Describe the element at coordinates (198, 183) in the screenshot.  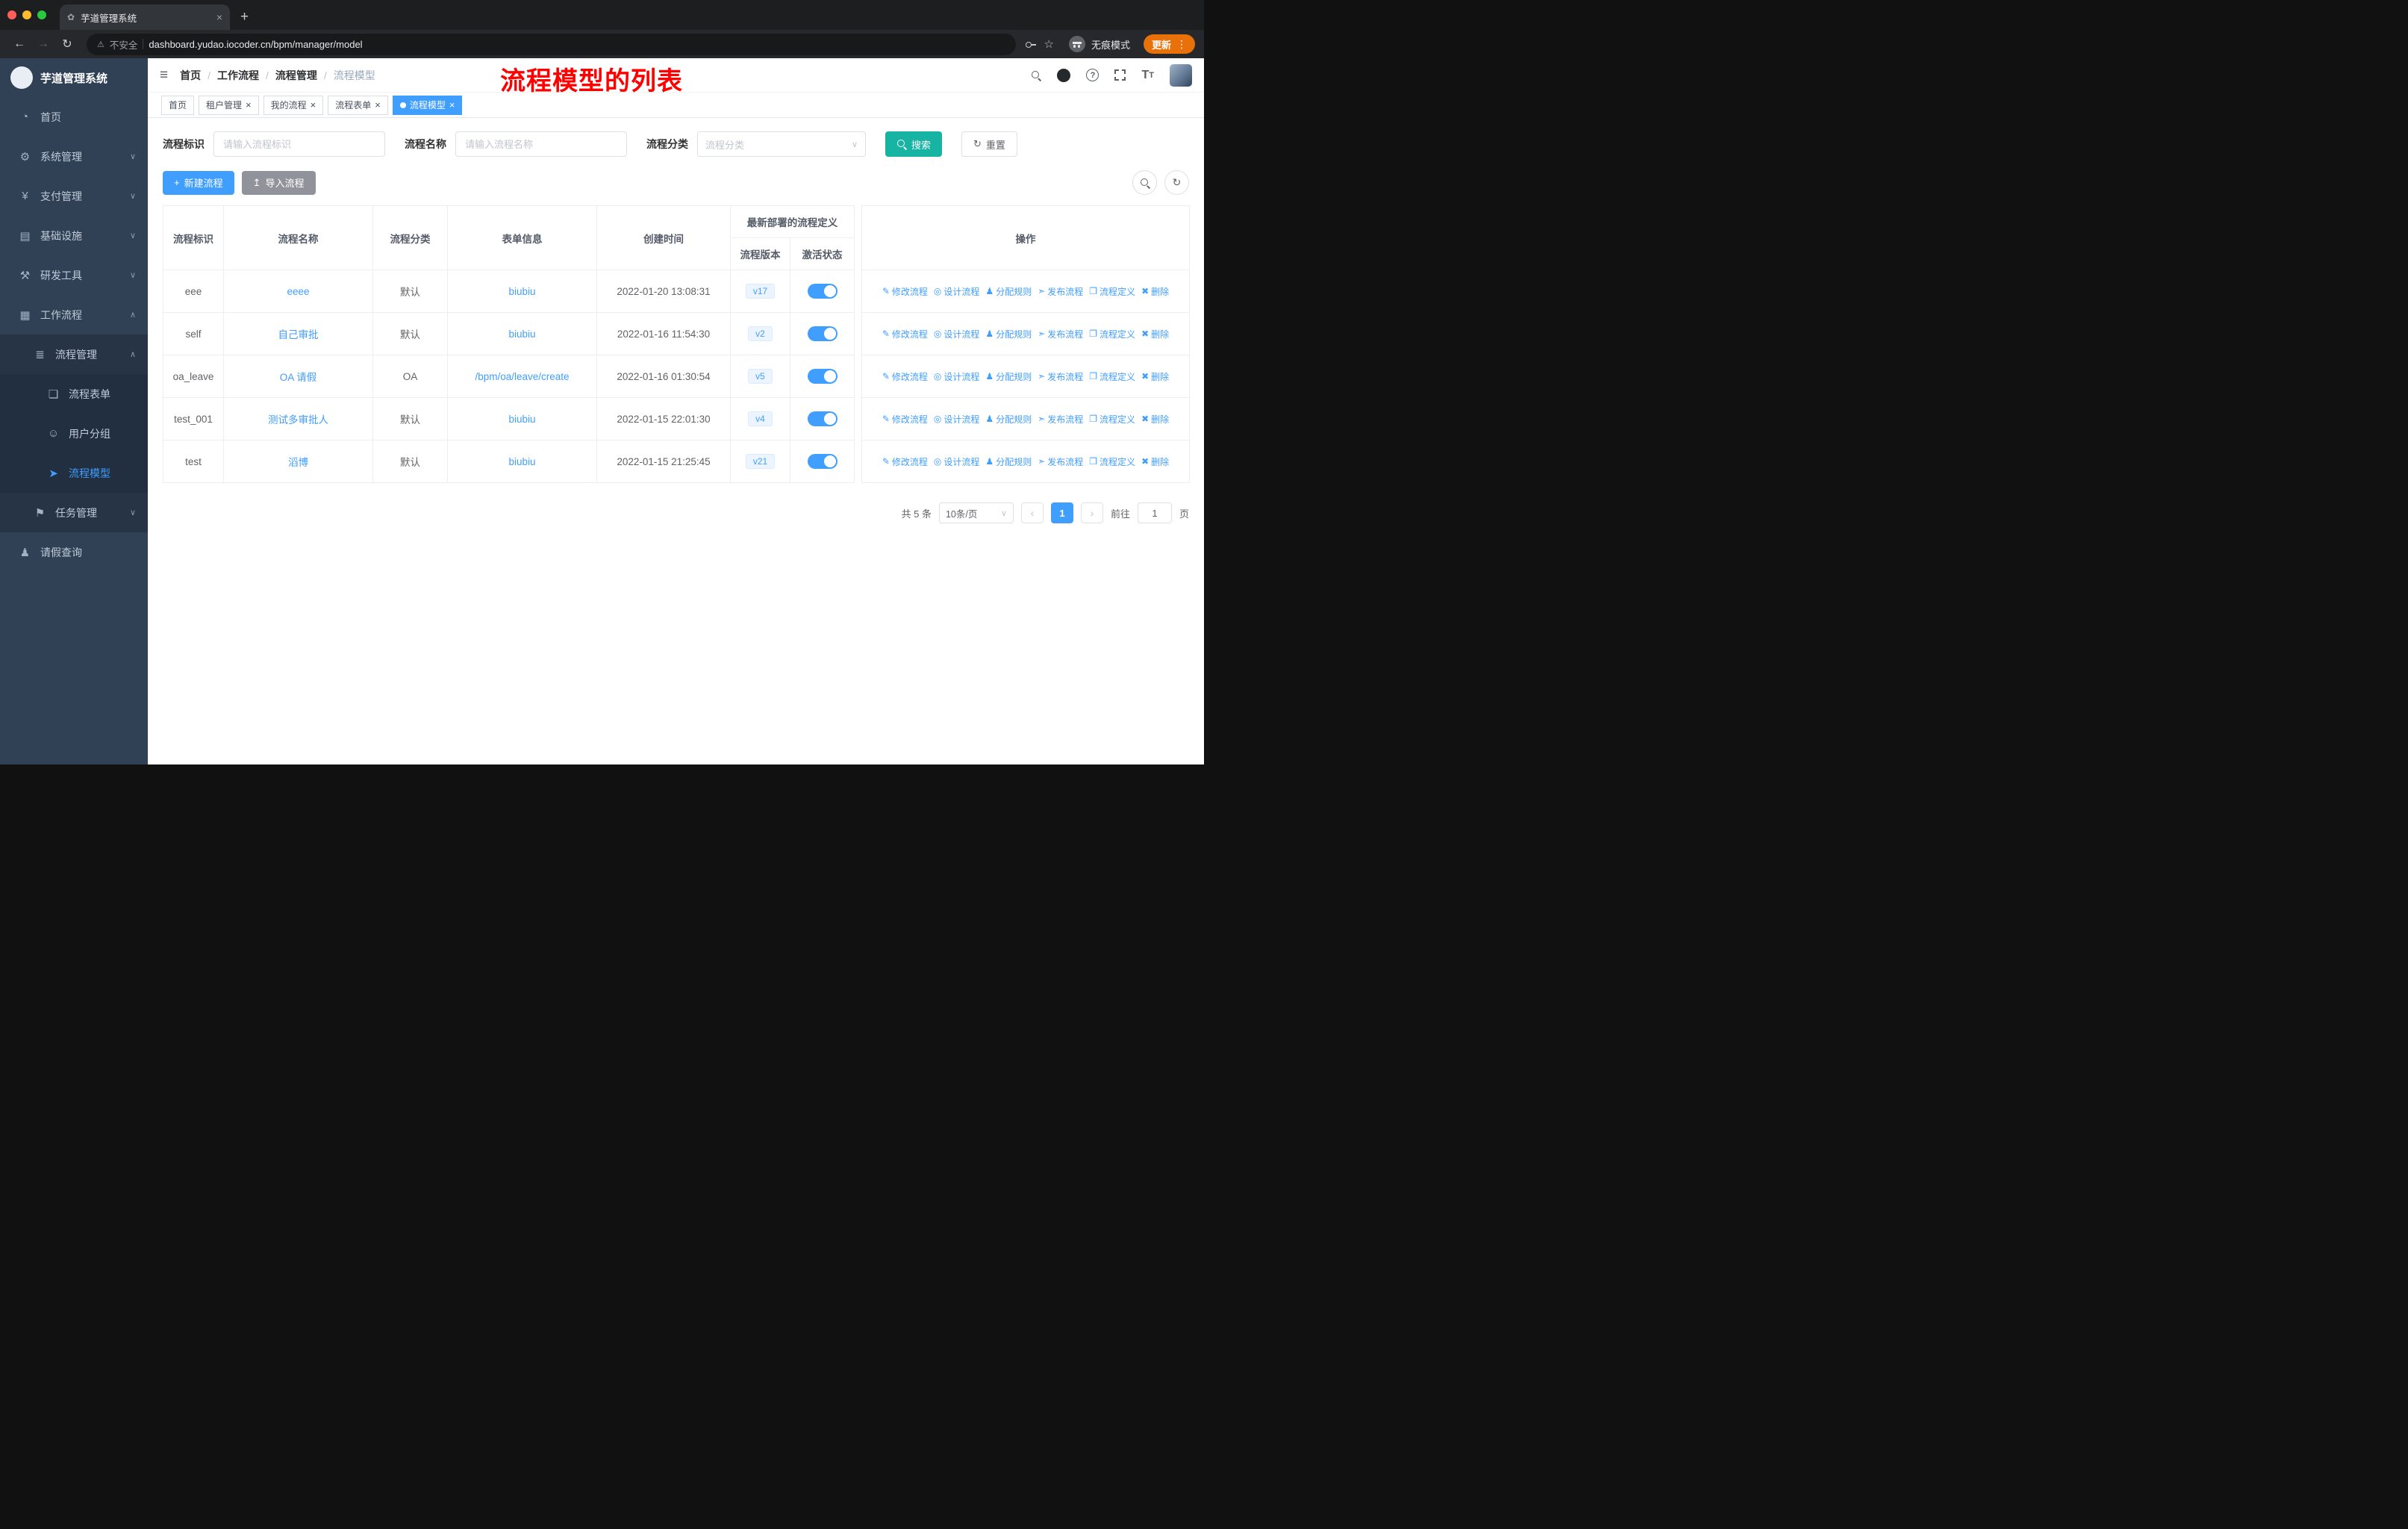
I see `create-process-button: + 新建流程` at that location.